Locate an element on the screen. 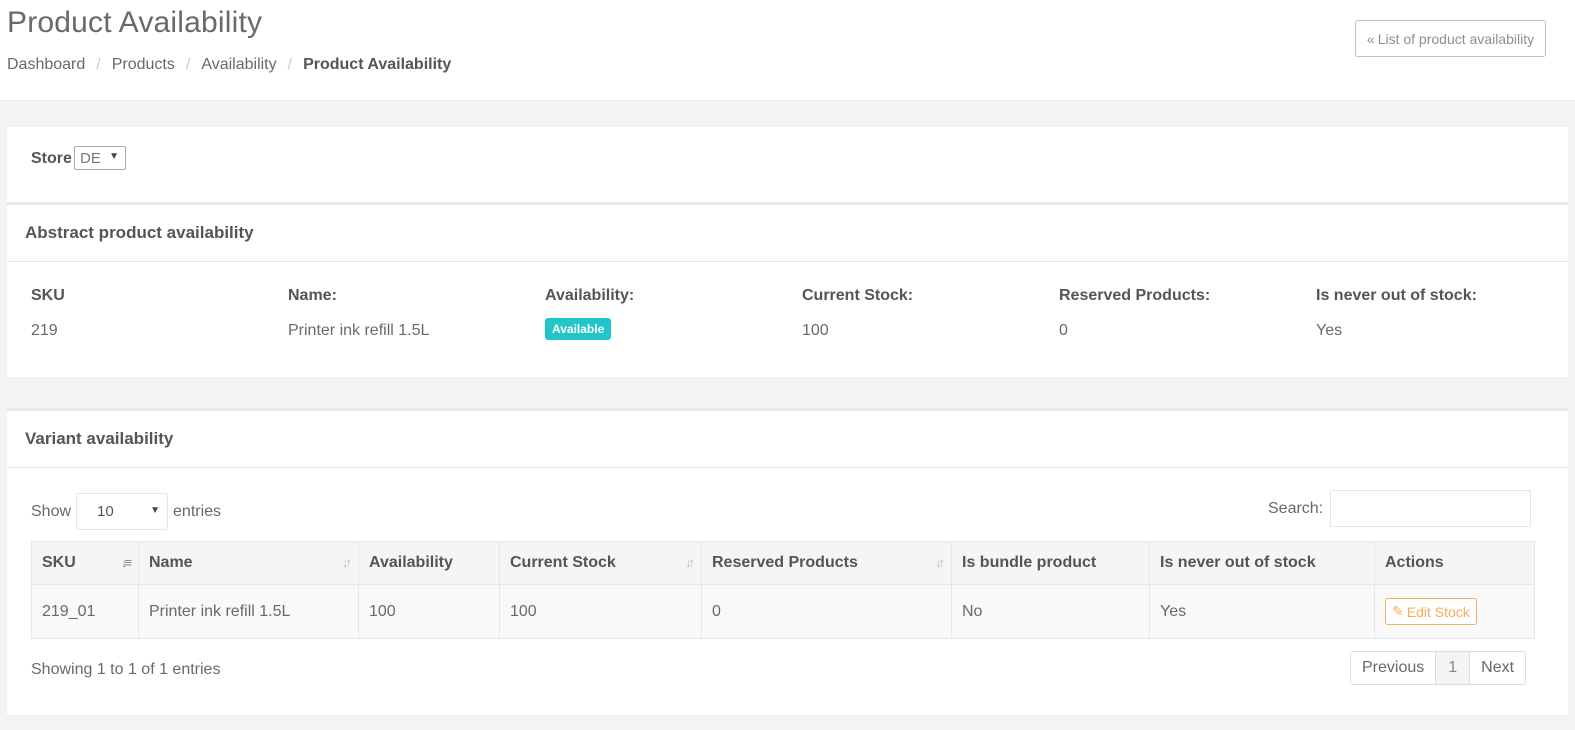 This screenshot has height=730, width=1575. cell-actions: ✎ Edit Stock is located at coordinates (1454, 611).